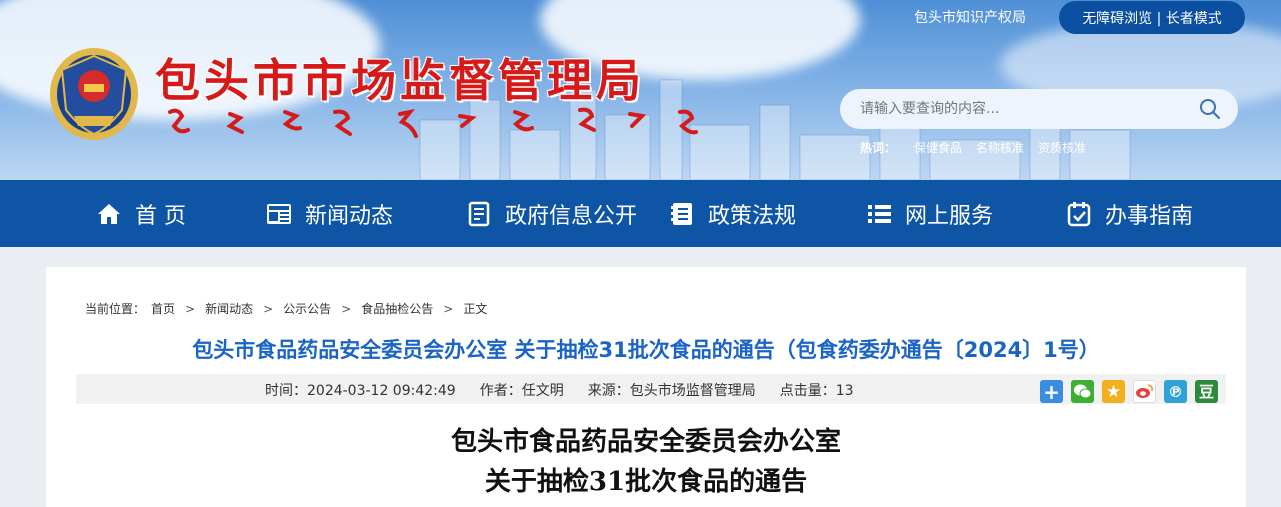  I want to click on guide-icon, so click(1079, 213).